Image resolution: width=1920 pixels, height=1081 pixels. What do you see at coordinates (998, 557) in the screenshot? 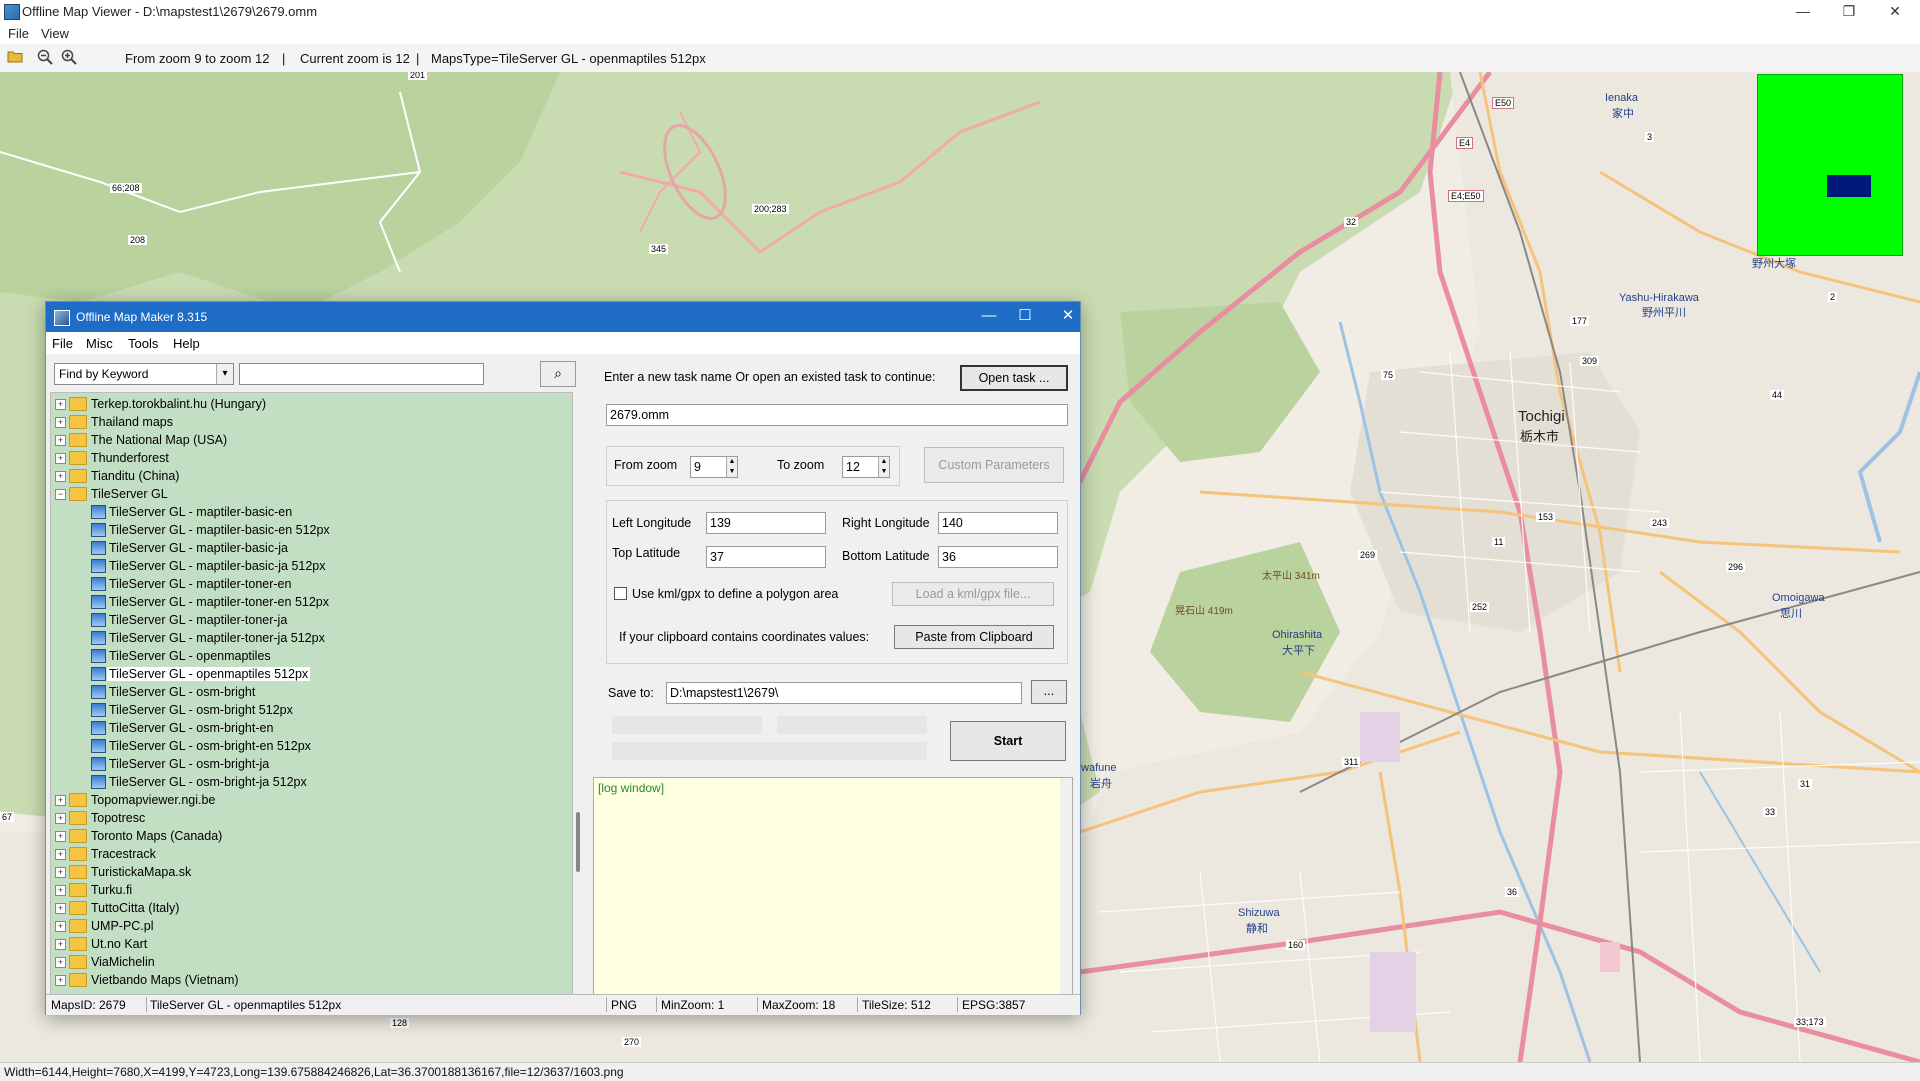
I see `bottom-latitude-input: 36` at bounding box center [998, 557].